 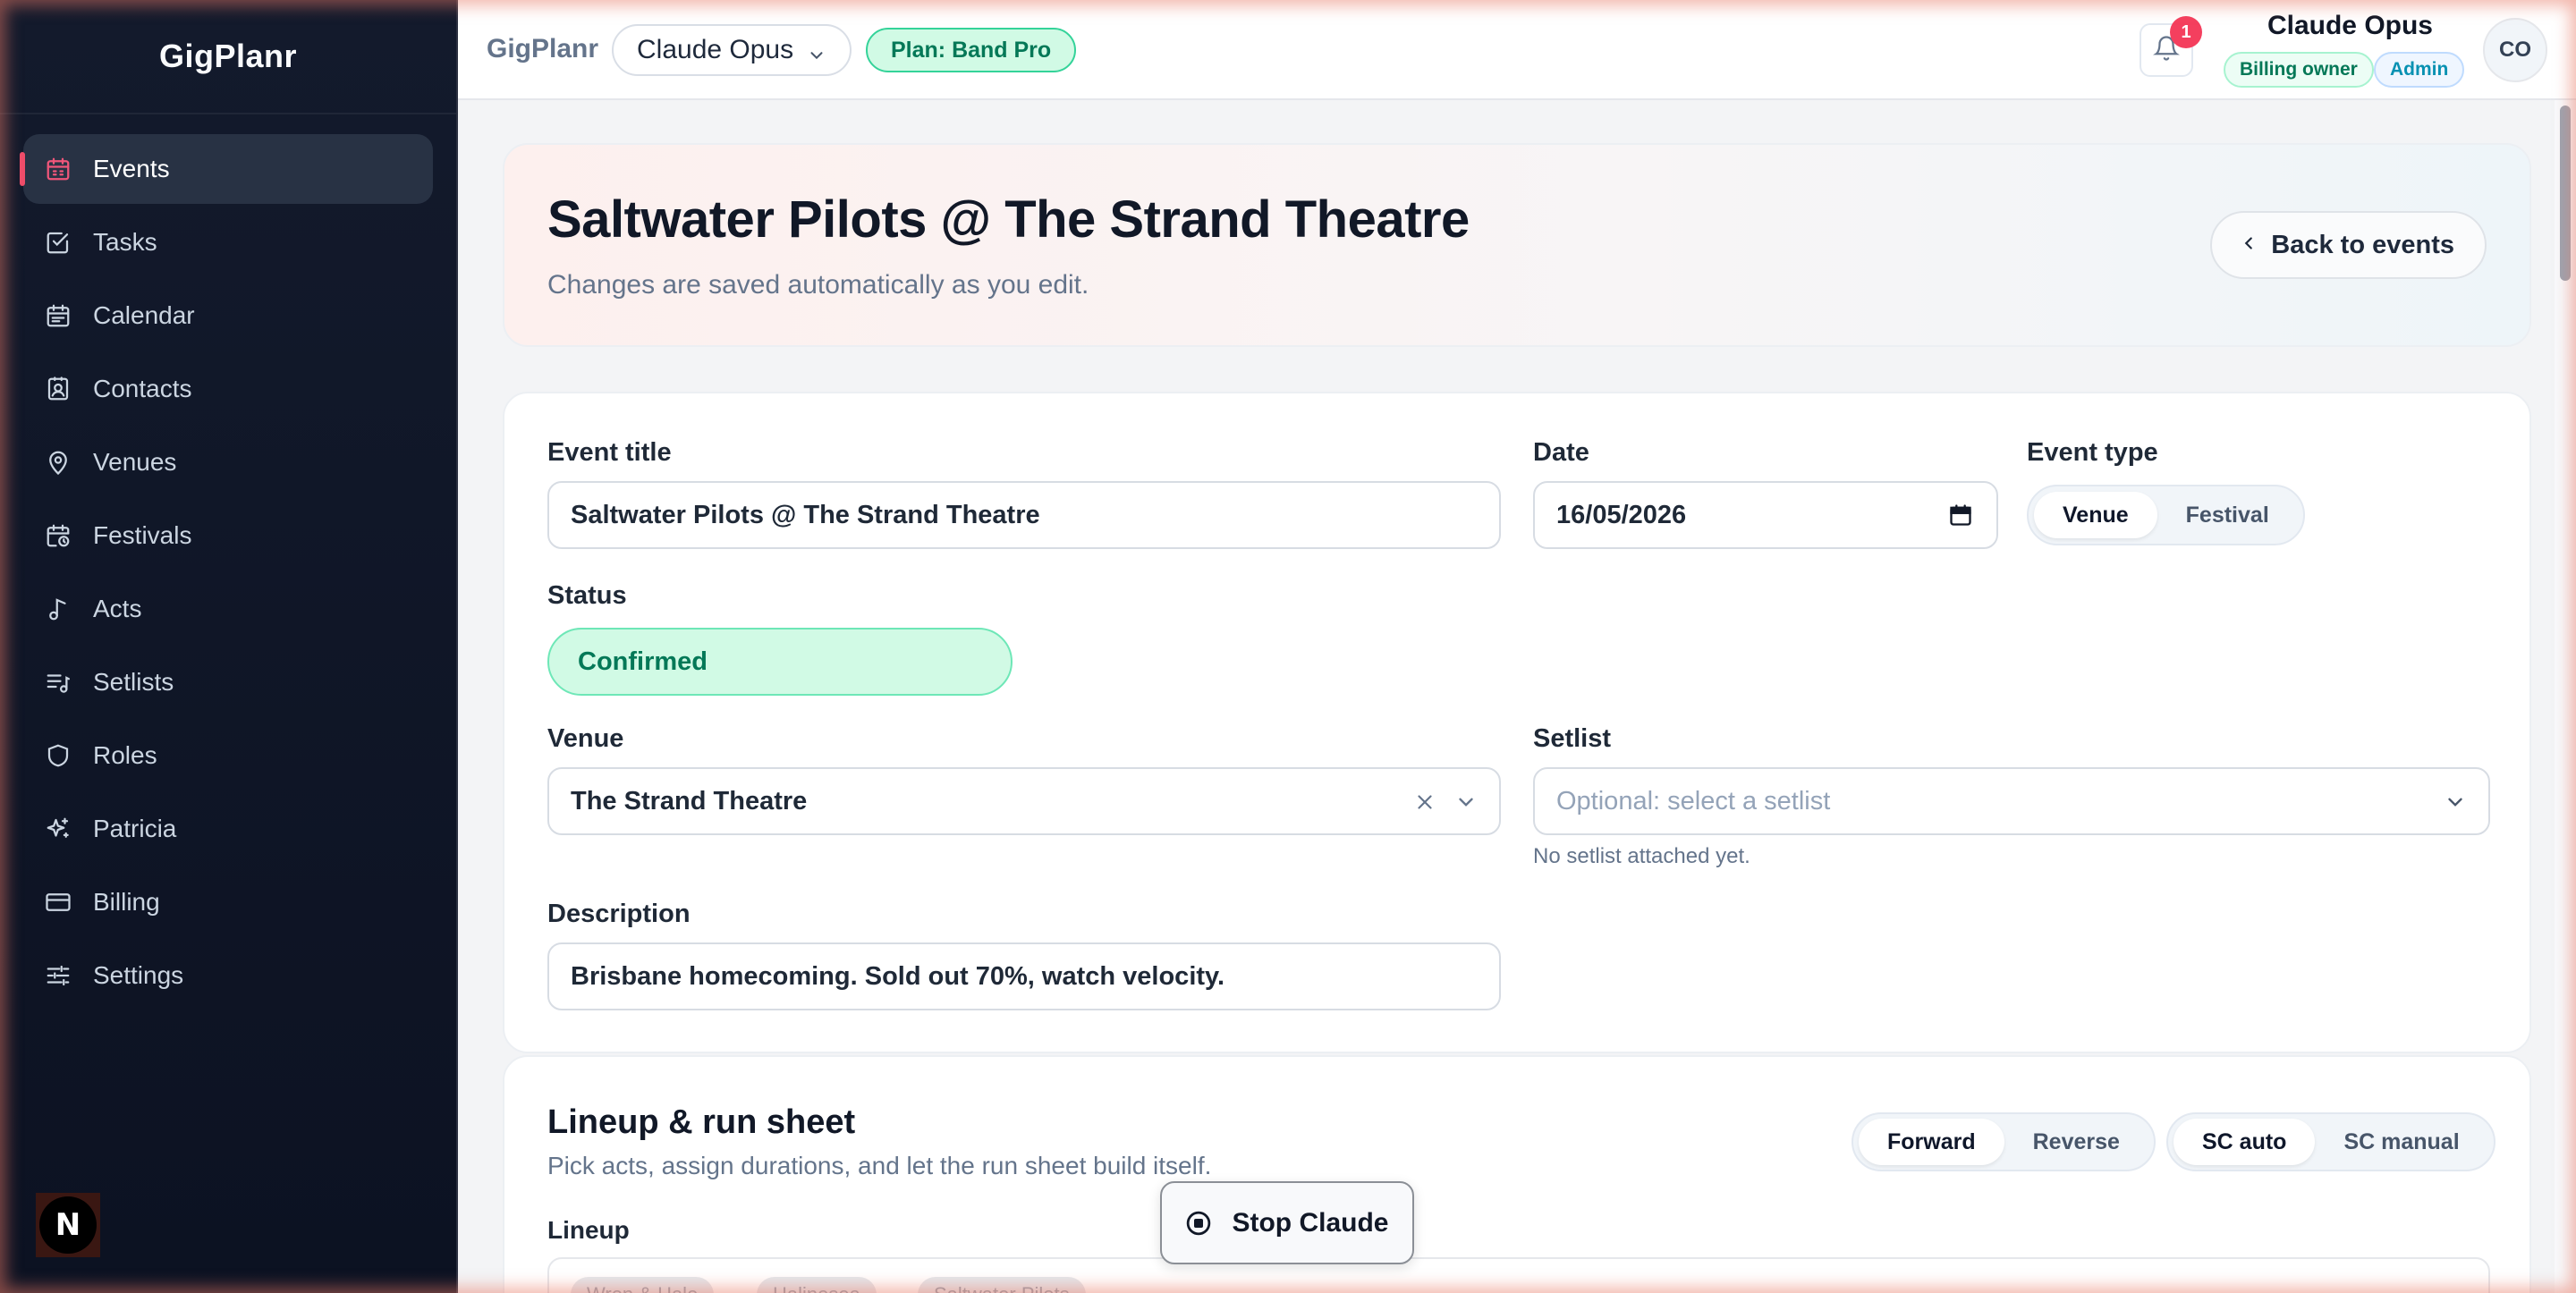 What do you see at coordinates (1561, 453) in the screenshot?
I see `date-label: Date` at bounding box center [1561, 453].